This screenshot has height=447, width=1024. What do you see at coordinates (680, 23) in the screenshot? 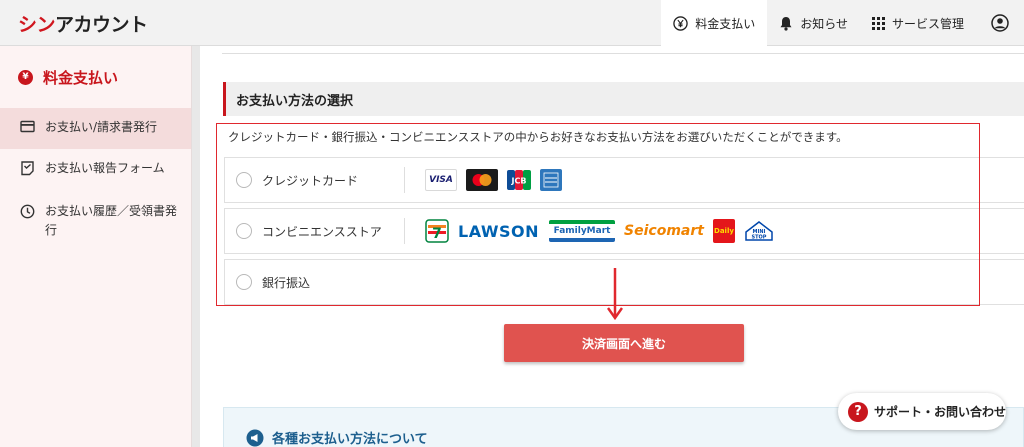
I see `yen-circle-icon` at bounding box center [680, 23].